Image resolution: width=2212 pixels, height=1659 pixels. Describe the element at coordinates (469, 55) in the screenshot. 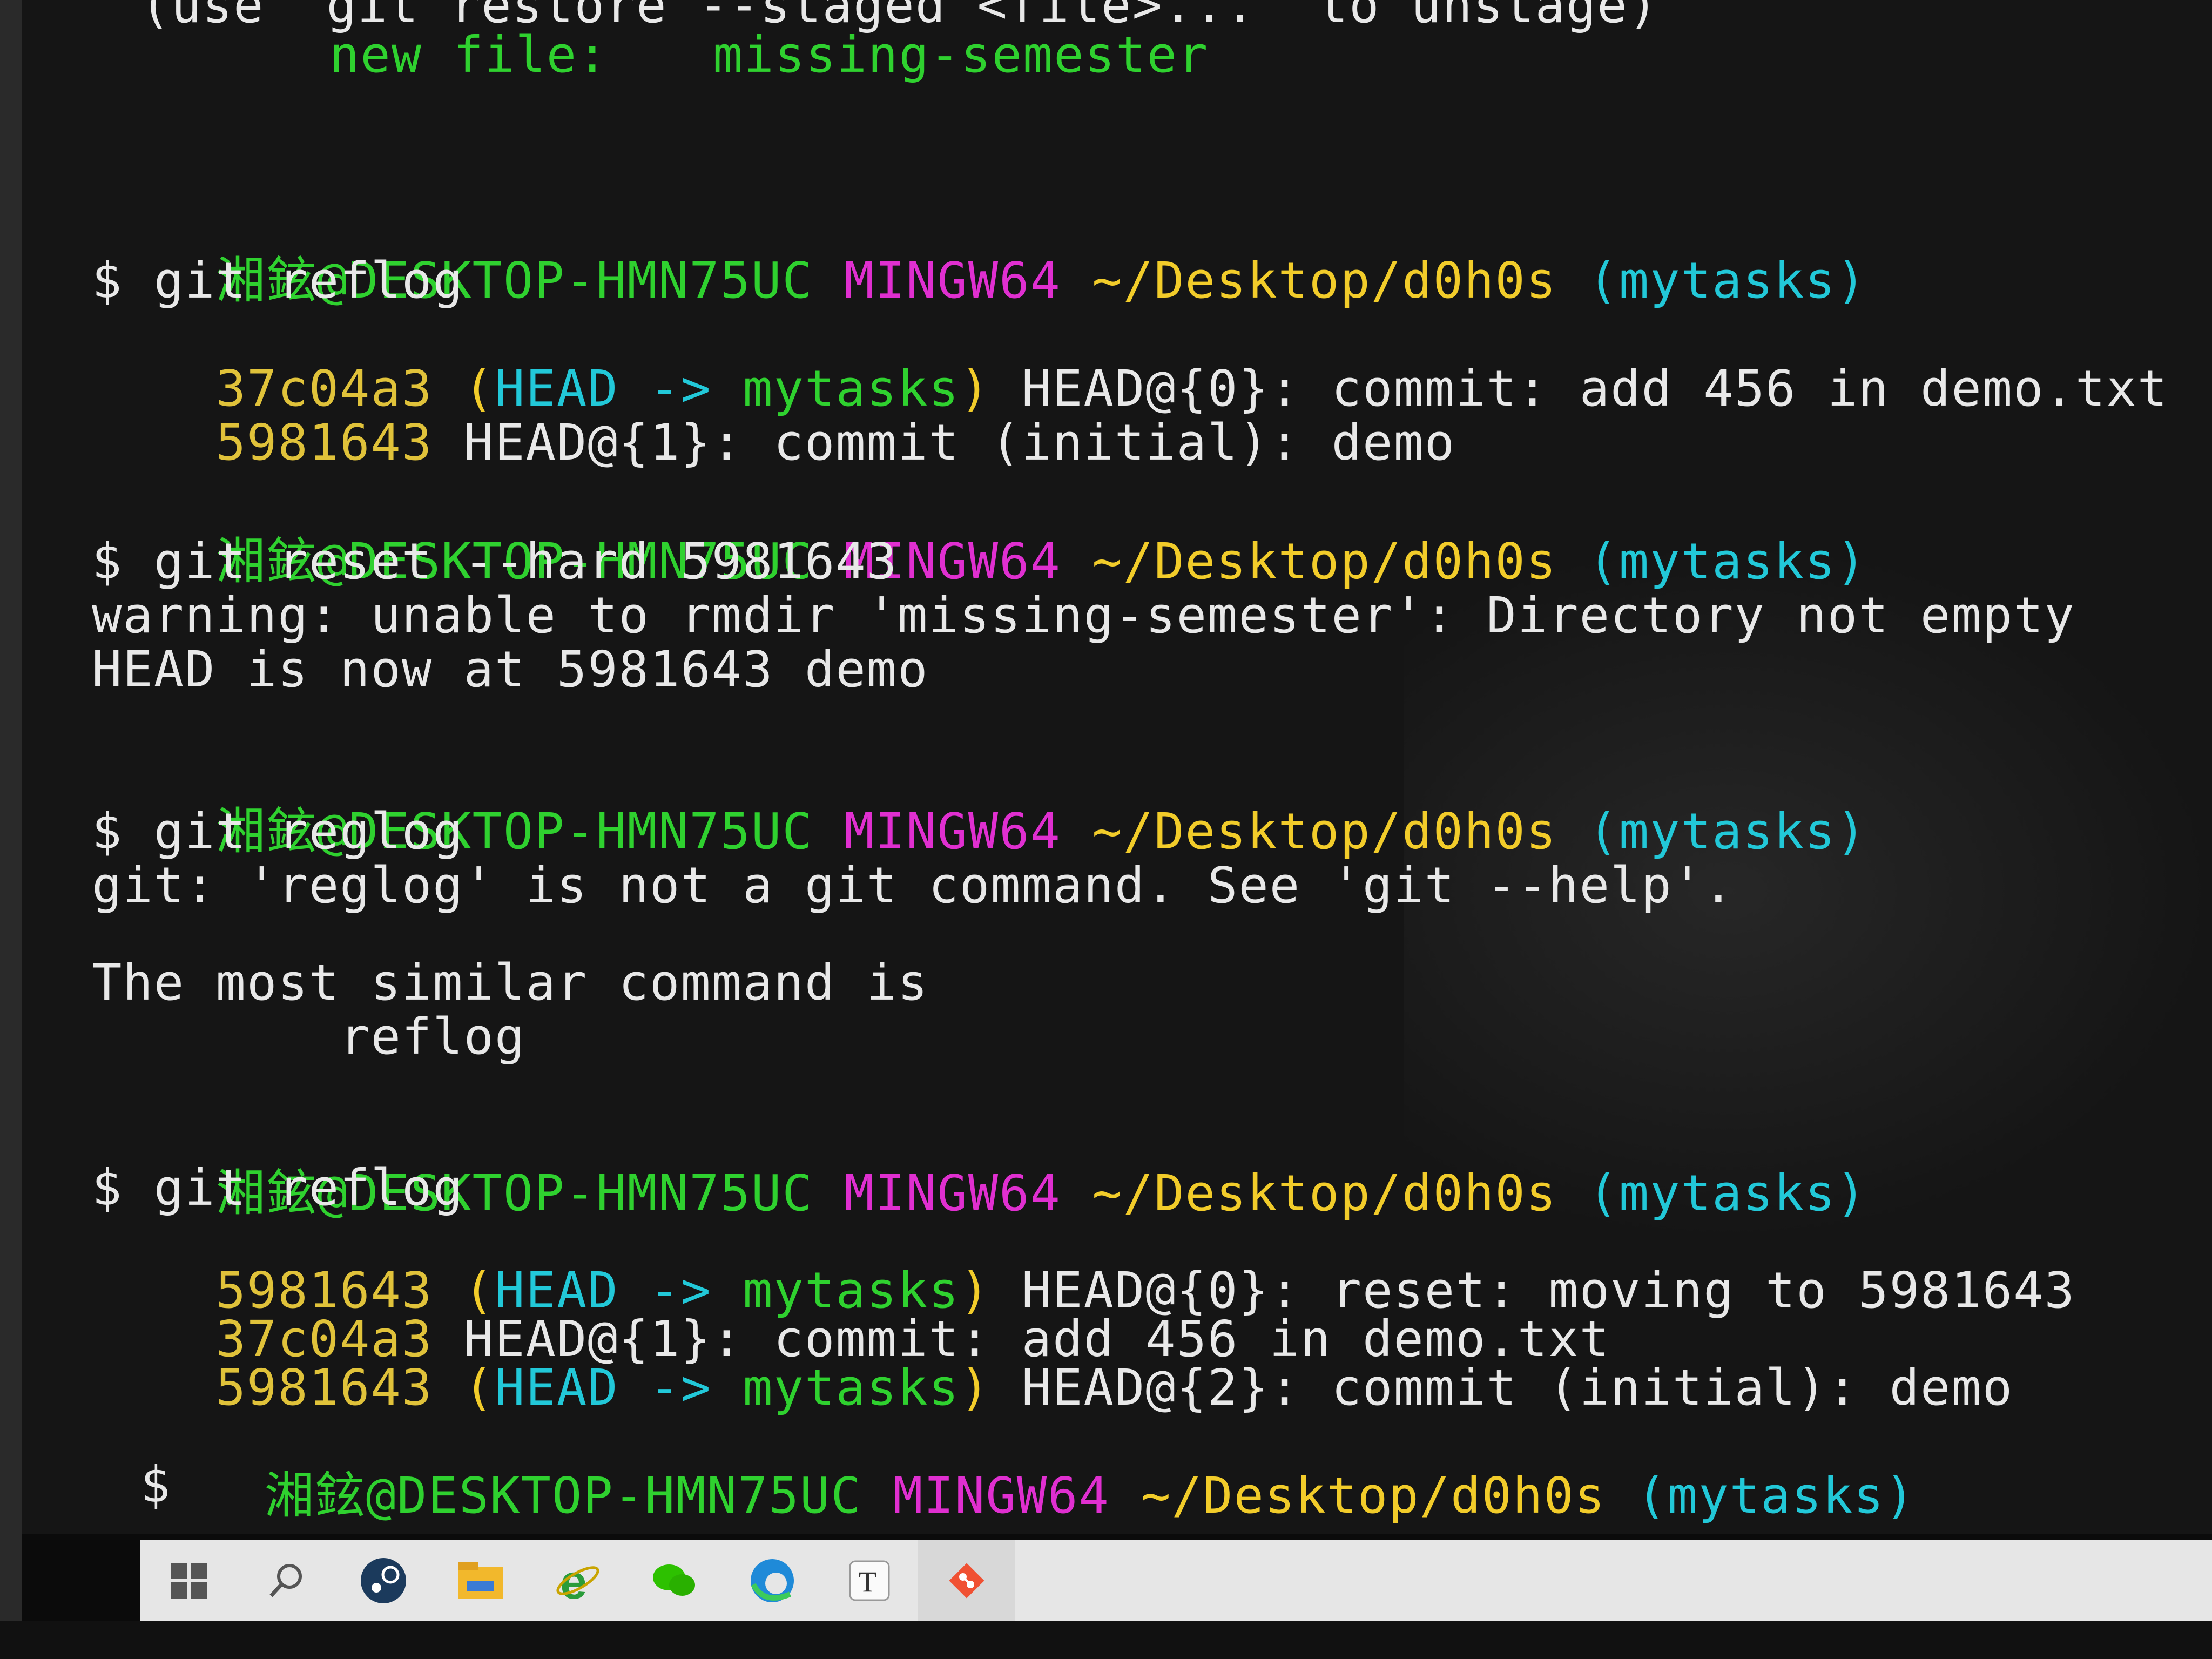

I see `status-new-file-label: new file:` at that location.